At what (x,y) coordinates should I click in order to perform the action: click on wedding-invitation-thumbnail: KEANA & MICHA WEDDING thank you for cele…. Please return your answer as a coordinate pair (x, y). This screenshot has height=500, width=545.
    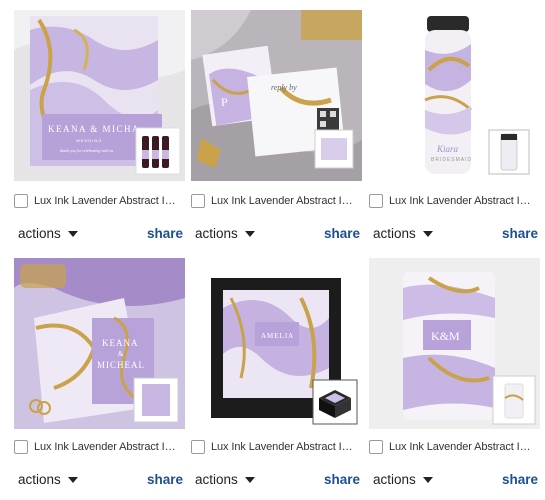
    Looking at the image, I should click on (99, 95).